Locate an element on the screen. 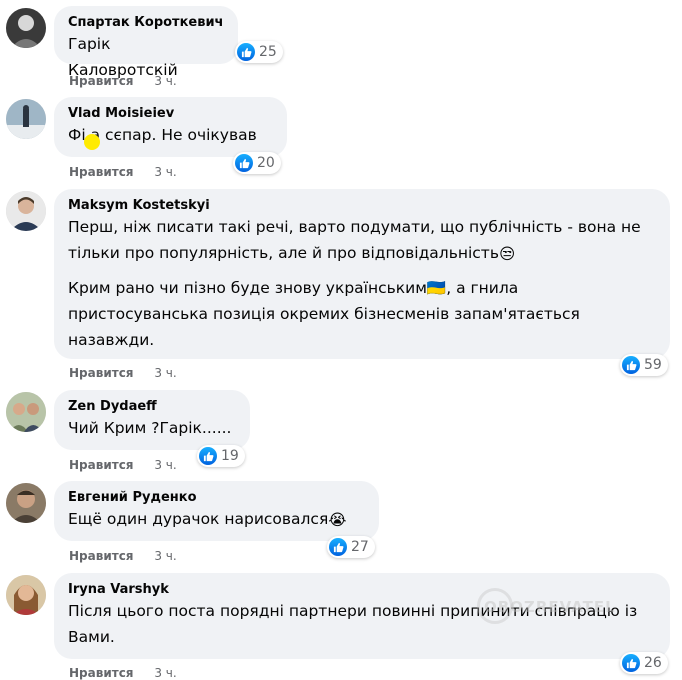  reaction-count: 19 is located at coordinates (221, 456).